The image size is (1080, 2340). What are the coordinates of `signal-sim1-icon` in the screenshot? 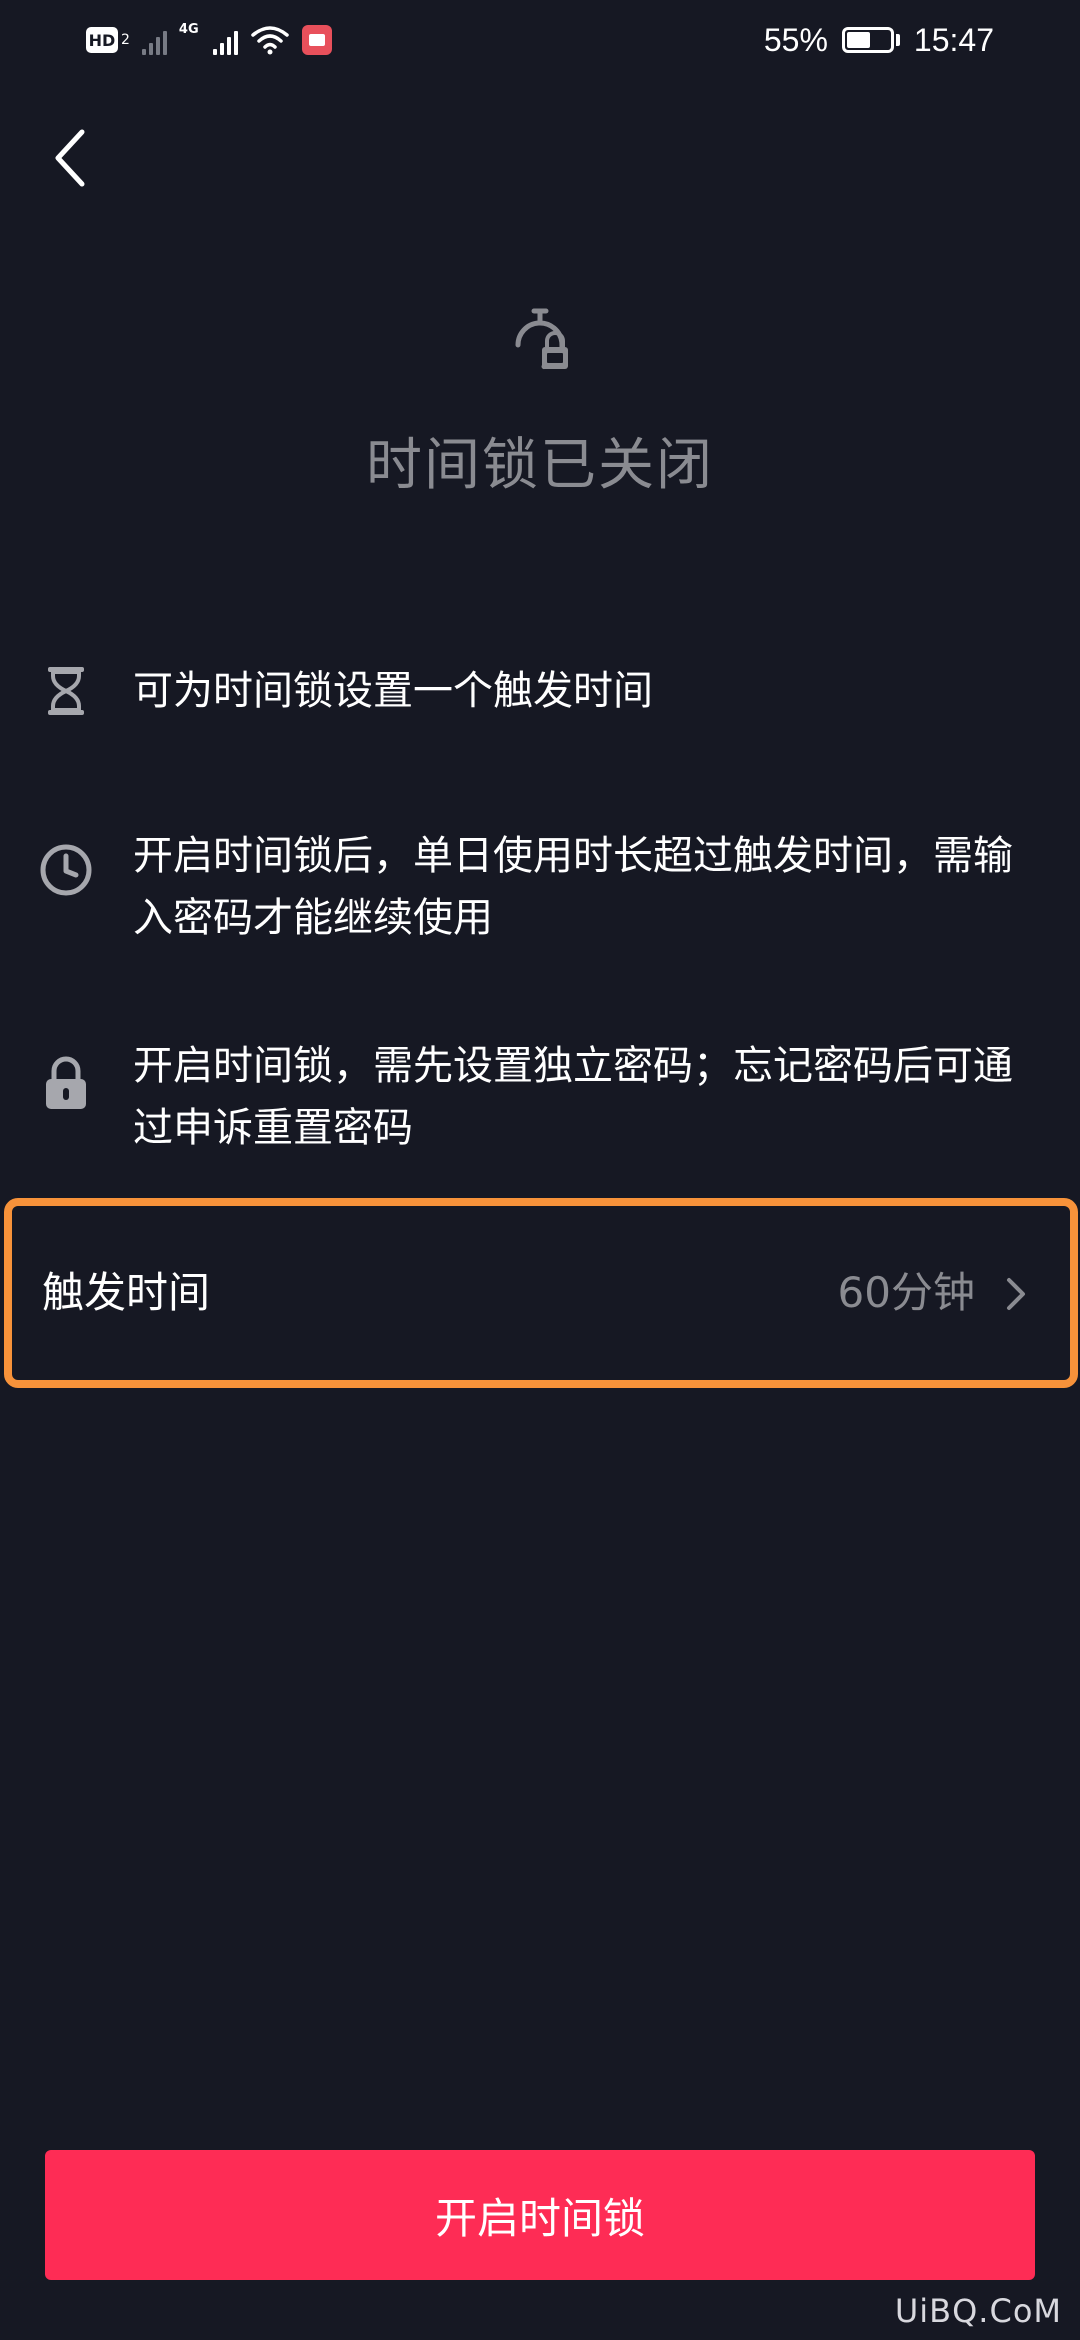 It's located at (154, 40).